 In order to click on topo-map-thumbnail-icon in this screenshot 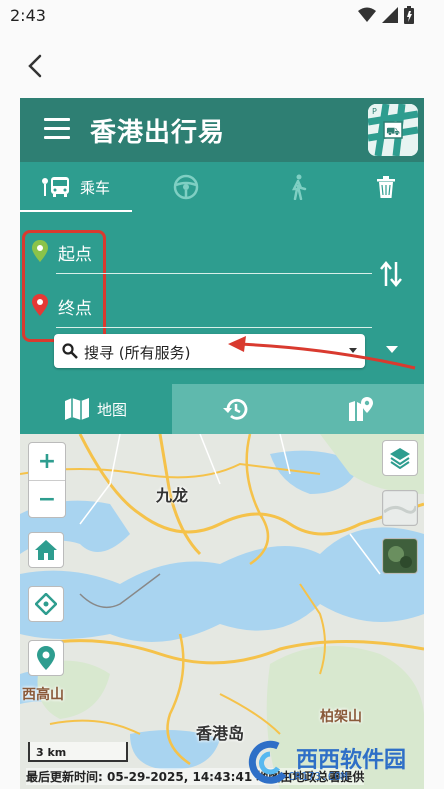, I will do `click(400, 508)`.